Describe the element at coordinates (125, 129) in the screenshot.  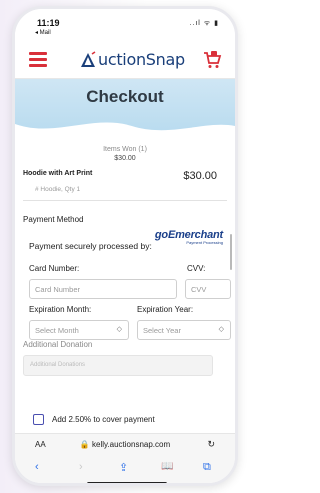
I see `banner-wave` at that location.